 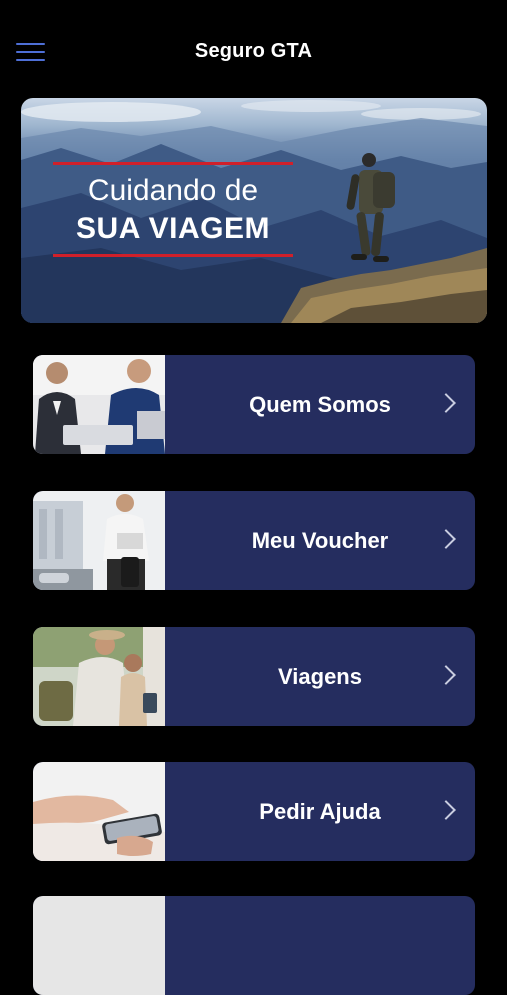 What do you see at coordinates (254, 945) in the screenshot?
I see `menu-card-partial` at bounding box center [254, 945].